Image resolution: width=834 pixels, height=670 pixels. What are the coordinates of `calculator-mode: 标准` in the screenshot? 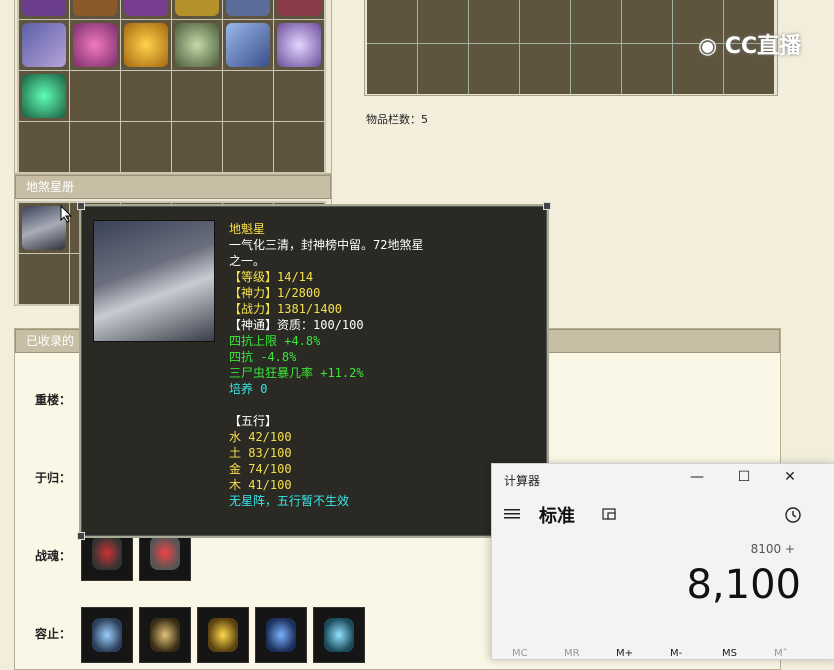 It's located at (557, 516).